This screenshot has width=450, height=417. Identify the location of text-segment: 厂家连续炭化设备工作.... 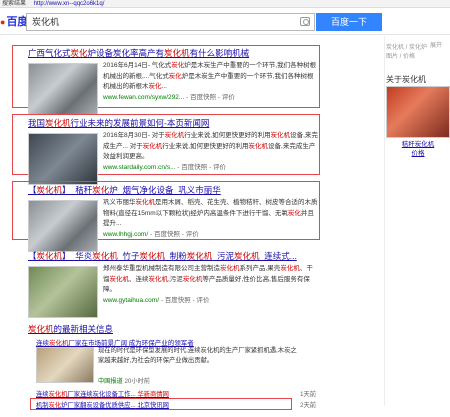
(101, 394).